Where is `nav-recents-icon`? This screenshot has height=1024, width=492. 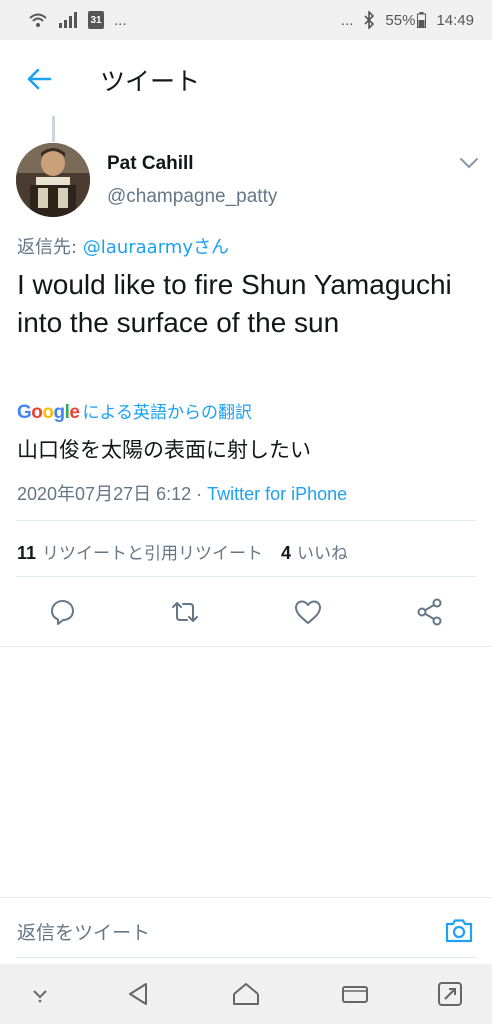
nav-recents-icon is located at coordinates (355, 994).